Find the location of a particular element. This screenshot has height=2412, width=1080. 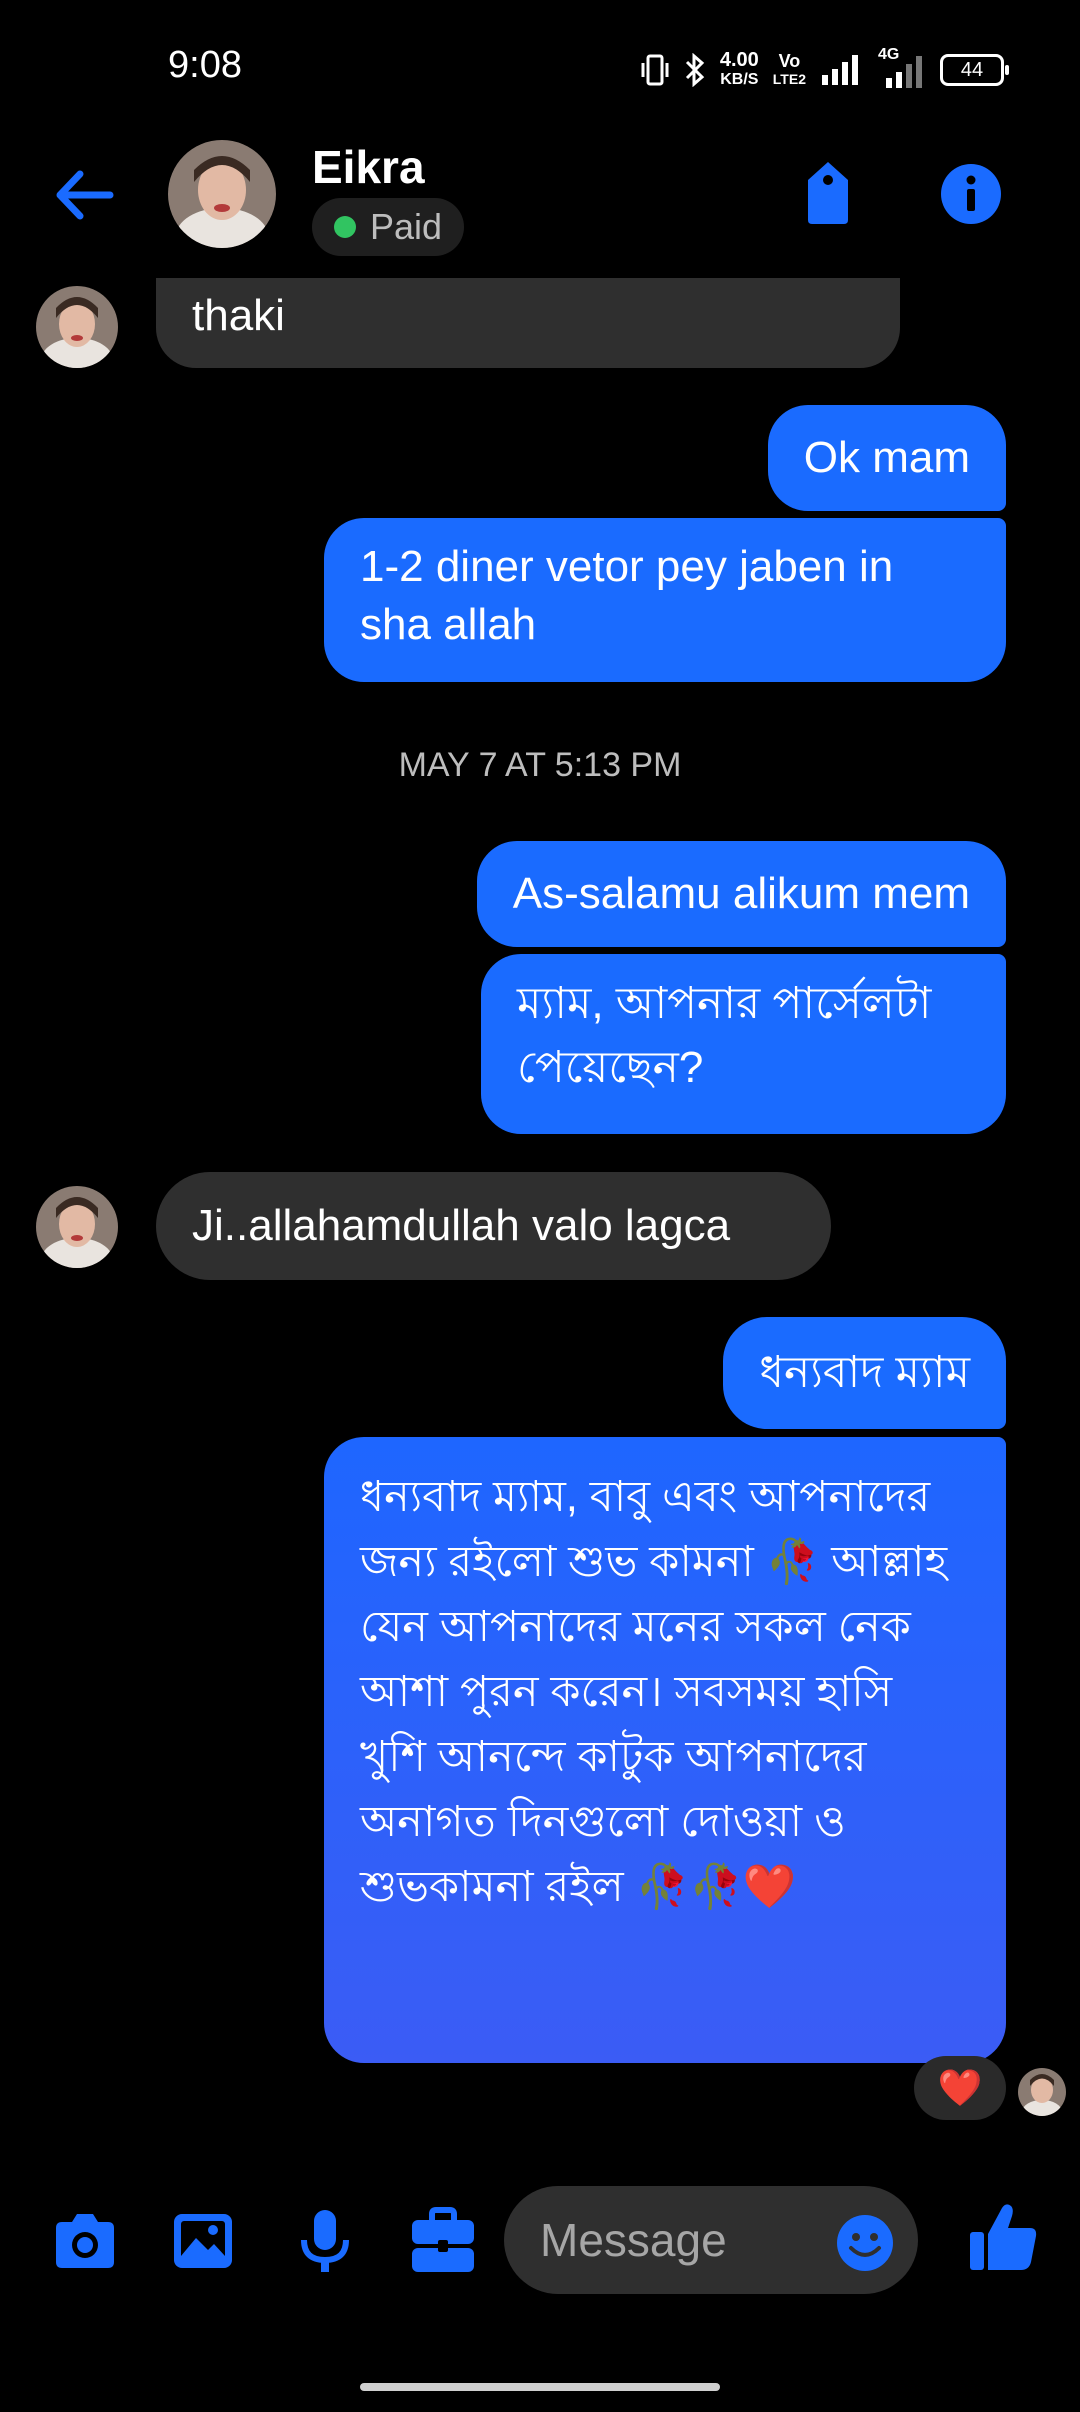

briefcase-icon is located at coordinates (443, 2239).